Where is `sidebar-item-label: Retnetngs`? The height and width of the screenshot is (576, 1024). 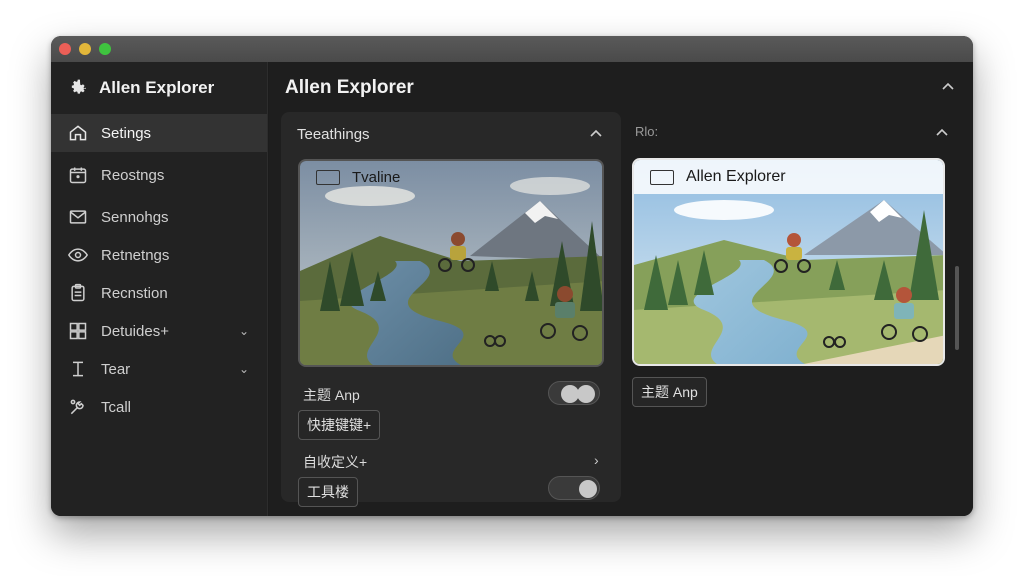
sidebar-item-label: Retnetngs is located at coordinates (135, 255).